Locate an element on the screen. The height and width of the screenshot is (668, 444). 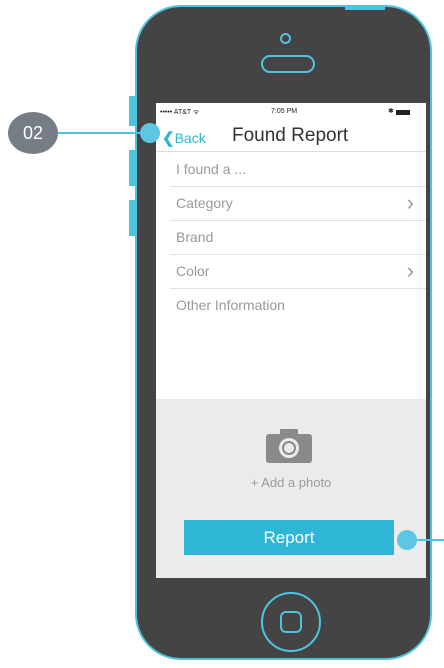
other-information-placeholder: Other Information is located at coordinates (230, 305).